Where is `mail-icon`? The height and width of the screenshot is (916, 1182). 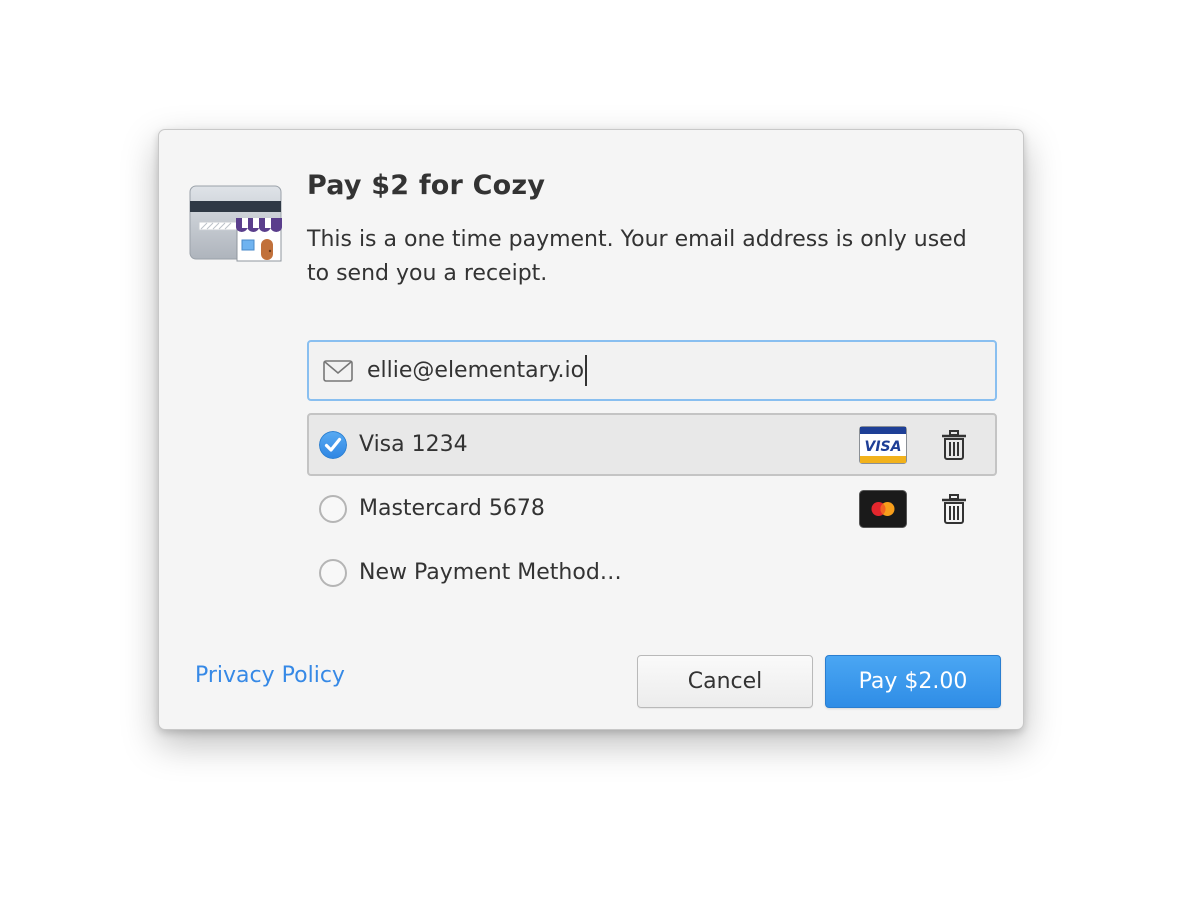 mail-icon is located at coordinates (338, 370).